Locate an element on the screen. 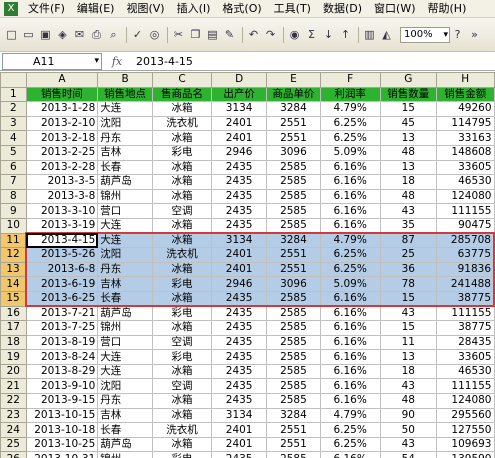 This screenshot has height=458, width=495. autosum-icon: Σ is located at coordinates (311, 34).